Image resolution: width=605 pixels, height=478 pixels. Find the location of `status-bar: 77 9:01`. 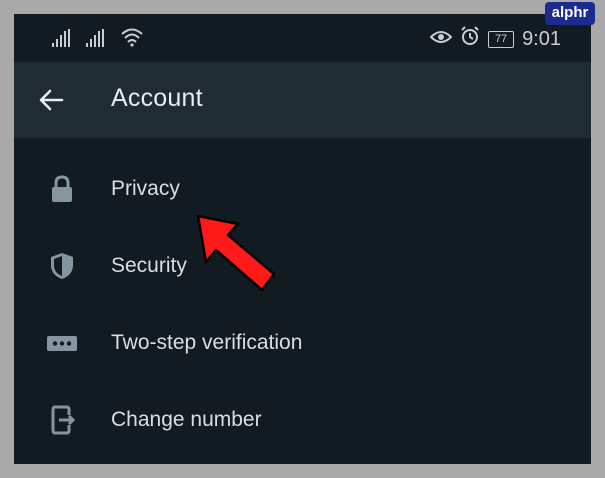

status-bar: 77 9:01 is located at coordinates (302, 38).